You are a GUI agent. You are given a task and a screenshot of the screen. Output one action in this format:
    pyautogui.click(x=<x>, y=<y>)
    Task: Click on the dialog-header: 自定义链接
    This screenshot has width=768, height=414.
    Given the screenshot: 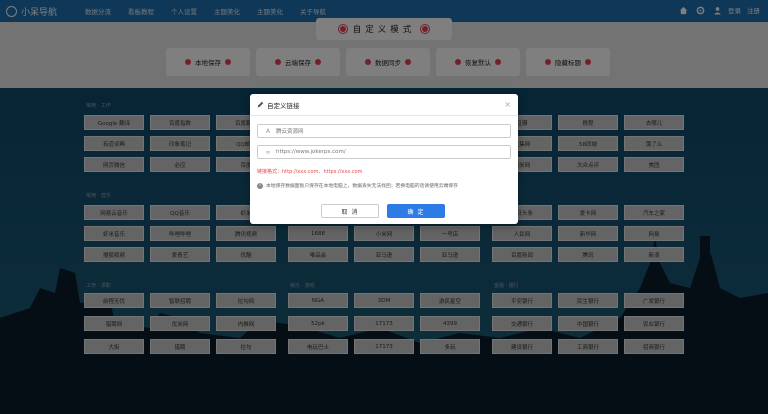 What is the action you would take?
    pyautogui.click(x=384, y=105)
    